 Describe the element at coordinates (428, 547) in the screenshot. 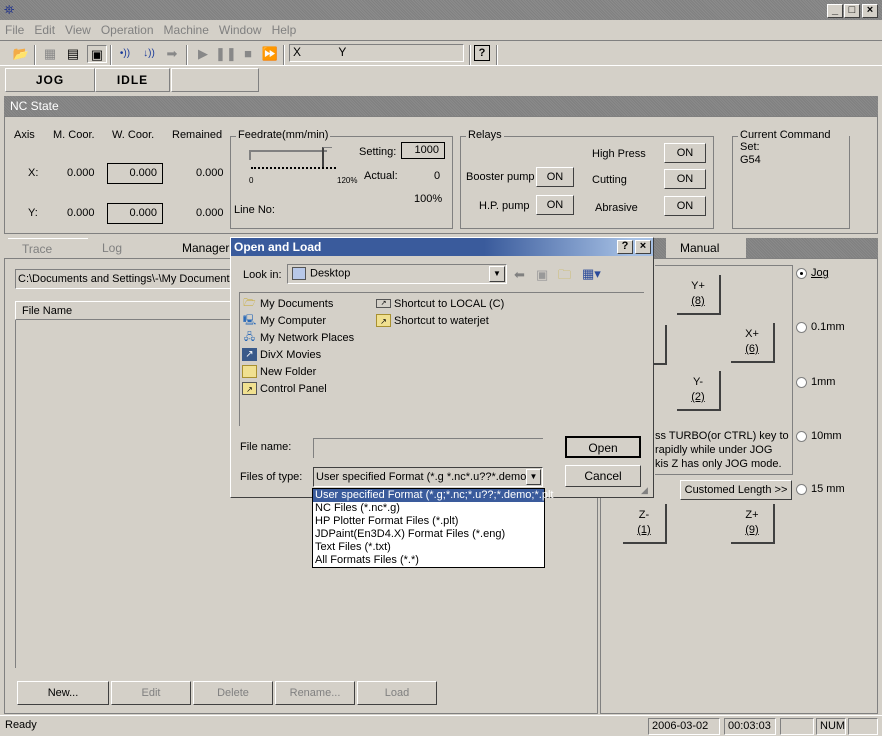

I see `file-type-option: Text Files (*.txt)` at that location.